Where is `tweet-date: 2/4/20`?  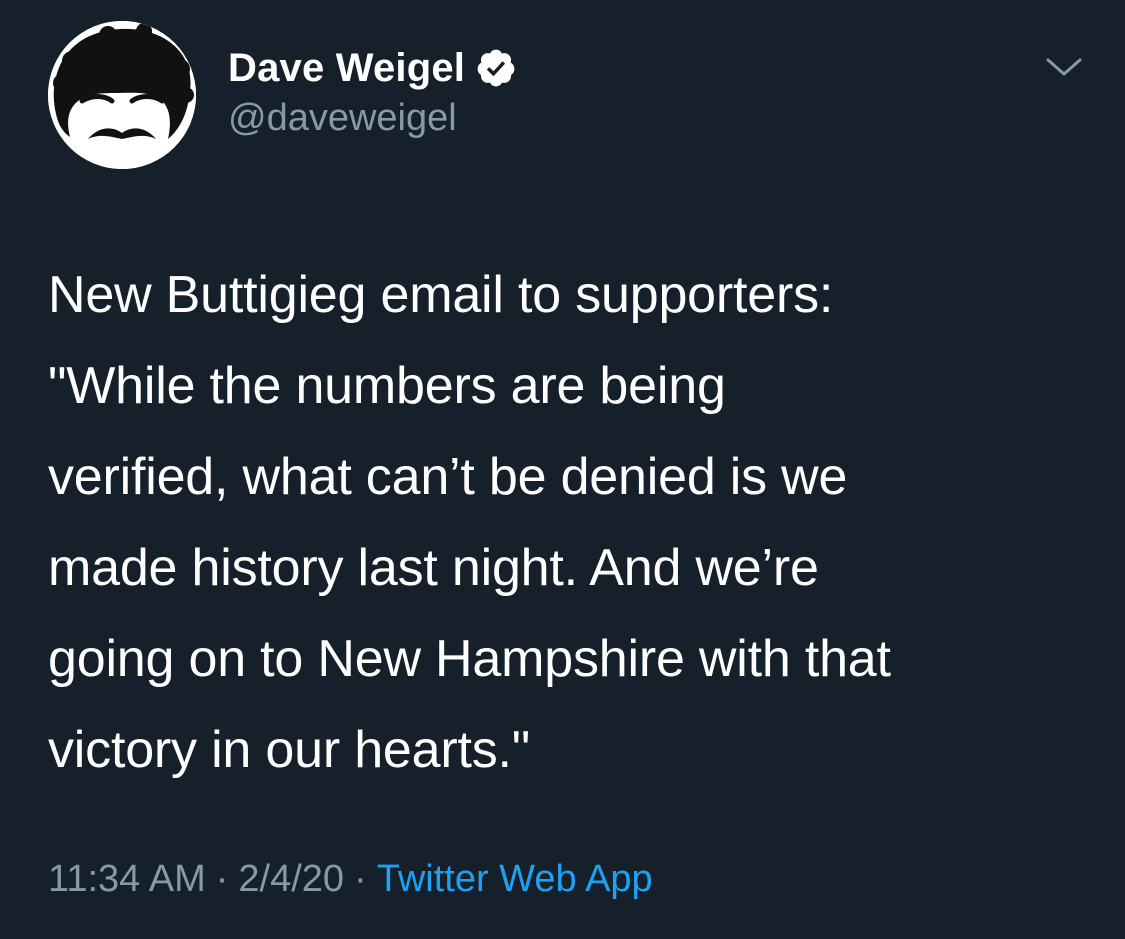
tweet-date: 2/4/20 is located at coordinates (291, 879).